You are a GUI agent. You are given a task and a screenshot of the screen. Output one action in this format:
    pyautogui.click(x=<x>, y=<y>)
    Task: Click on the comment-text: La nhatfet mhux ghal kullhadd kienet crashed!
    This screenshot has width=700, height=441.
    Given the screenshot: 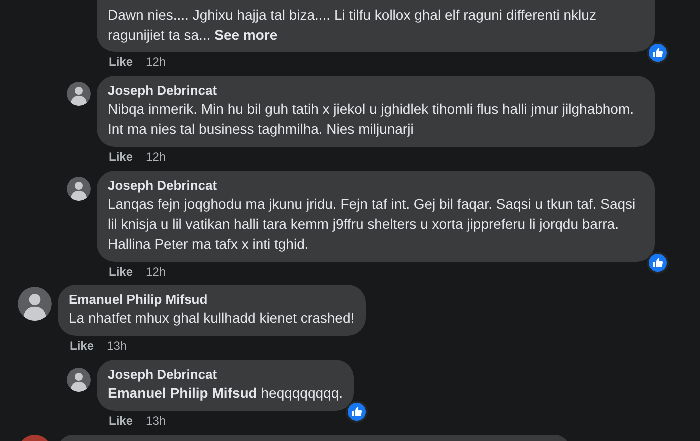 What is the action you would take?
    pyautogui.click(x=212, y=318)
    